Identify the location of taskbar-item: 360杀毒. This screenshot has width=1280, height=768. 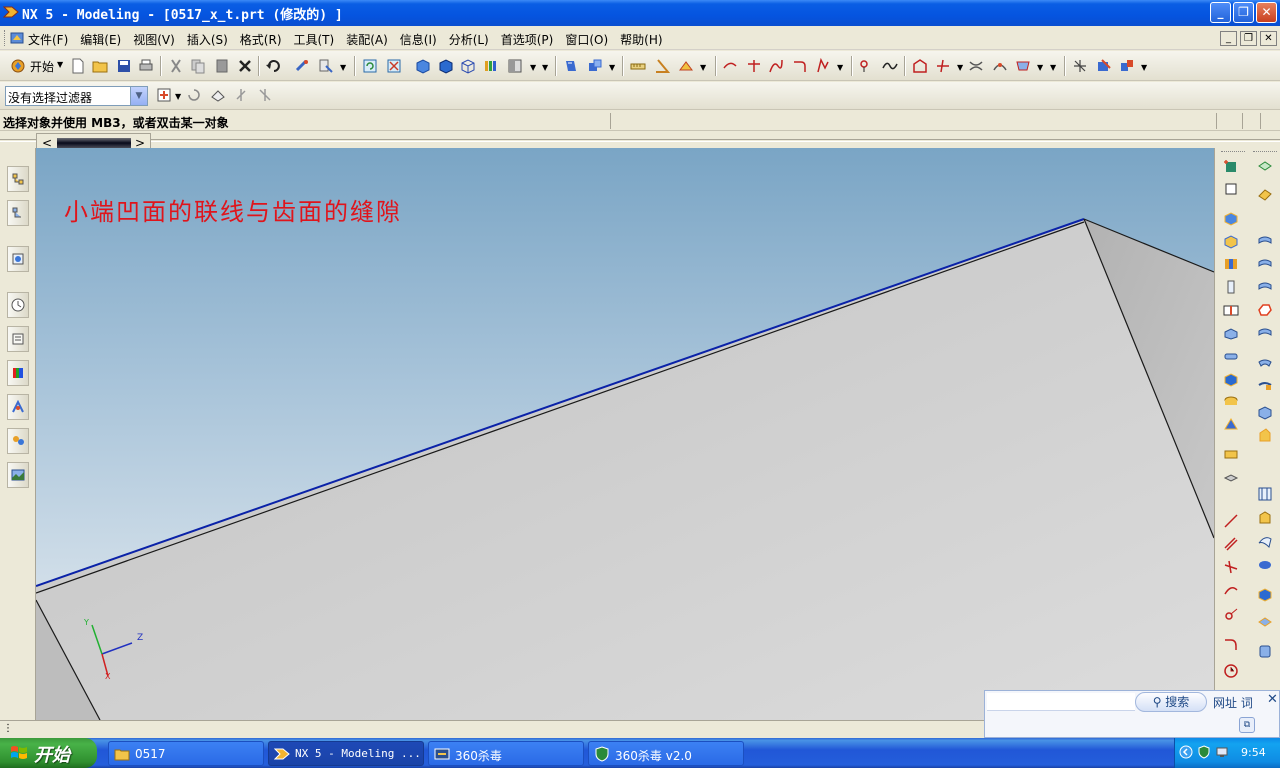
(506, 753).